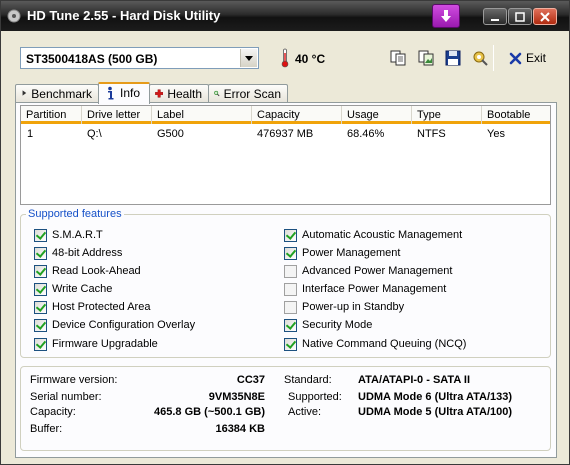  What do you see at coordinates (96, 271) in the screenshot?
I see `feature-label: Read Look-Ahead` at bounding box center [96, 271].